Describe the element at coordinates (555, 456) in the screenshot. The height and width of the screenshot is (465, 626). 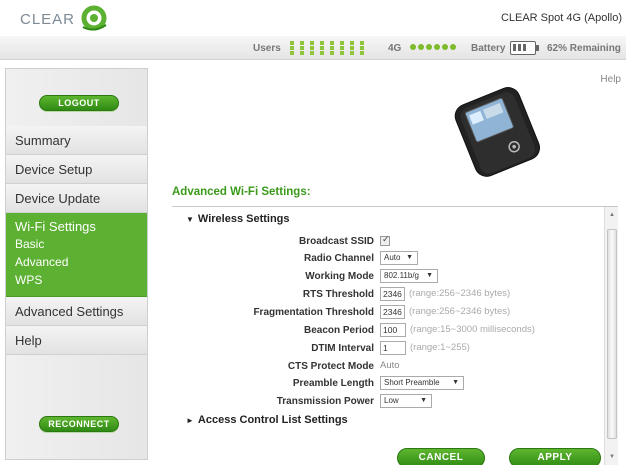
I see `apply-button: APPLY` at that location.